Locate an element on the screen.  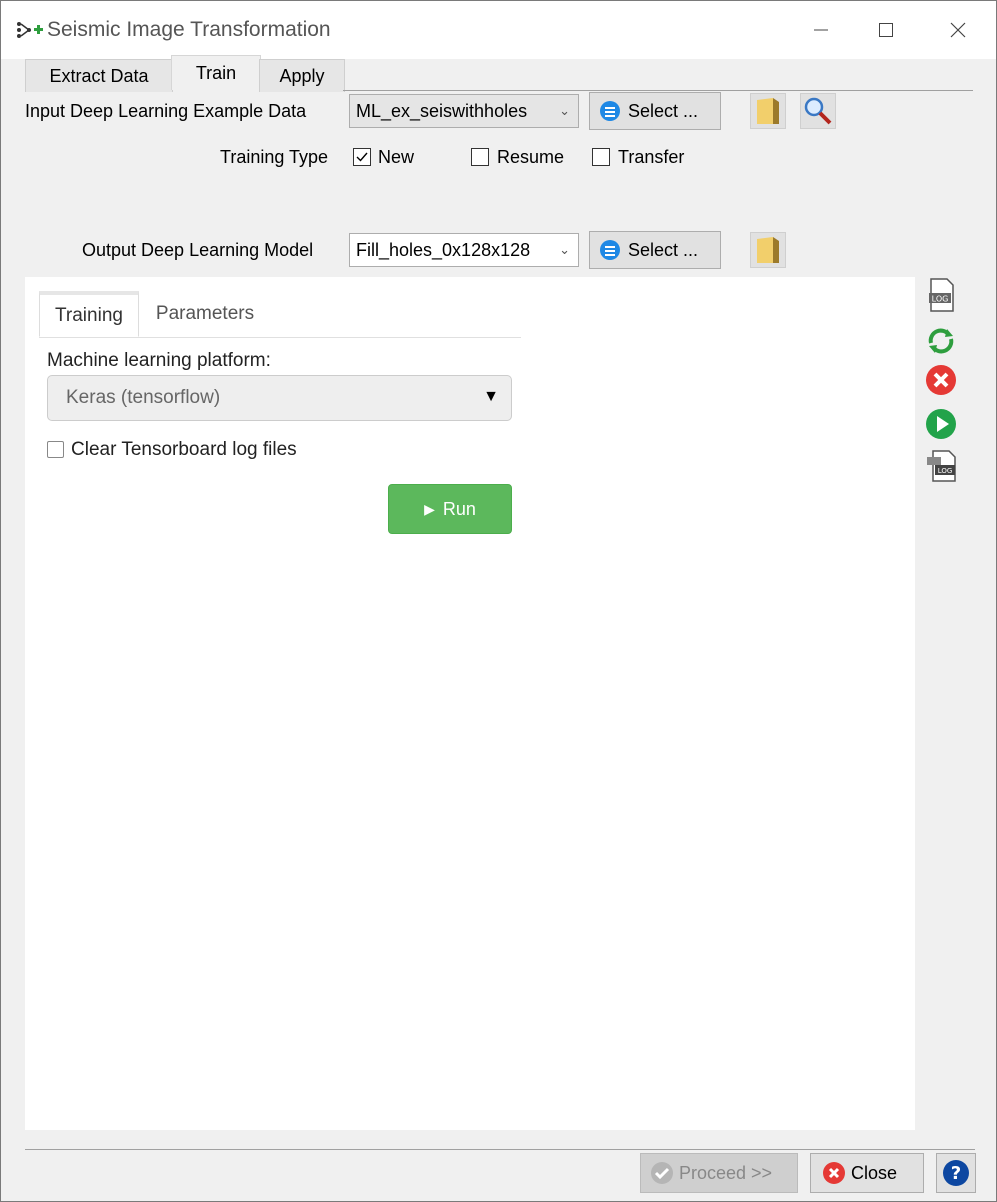
option-transfer-label: Transfer is located at coordinates (651, 157).